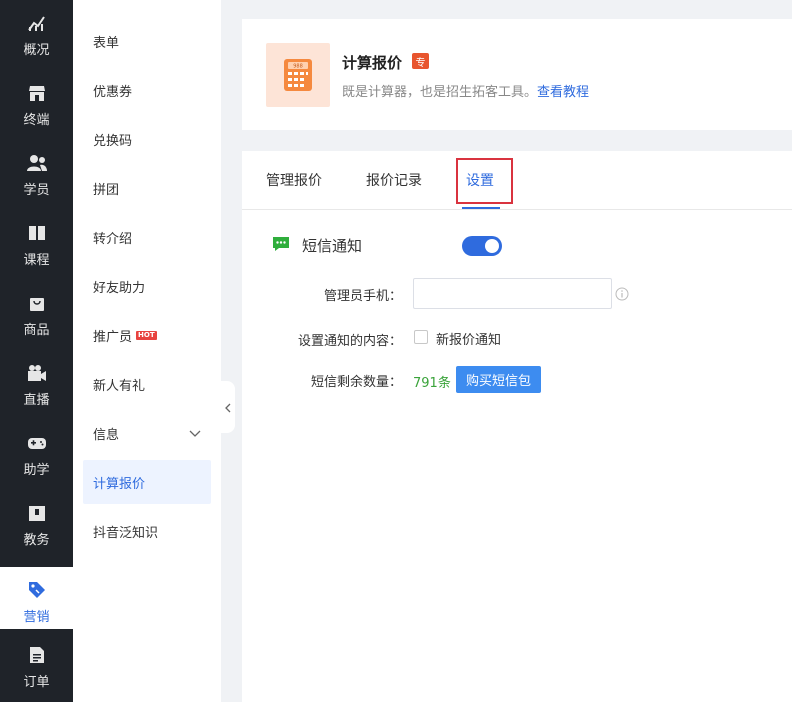 Image resolution: width=792 pixels, height=702 pixels. I want to click on chevron-left-icon, so click(228, 407).